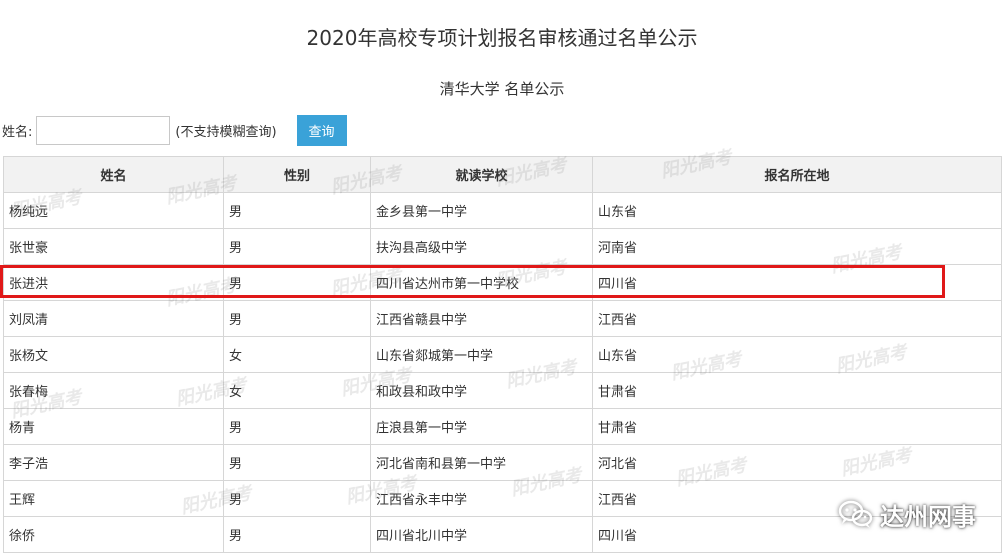 This screenshot has width=1004, height=557. I want to click on table-row: 张春梅女和政县和政中学 甘肃省, so click(502, 390).